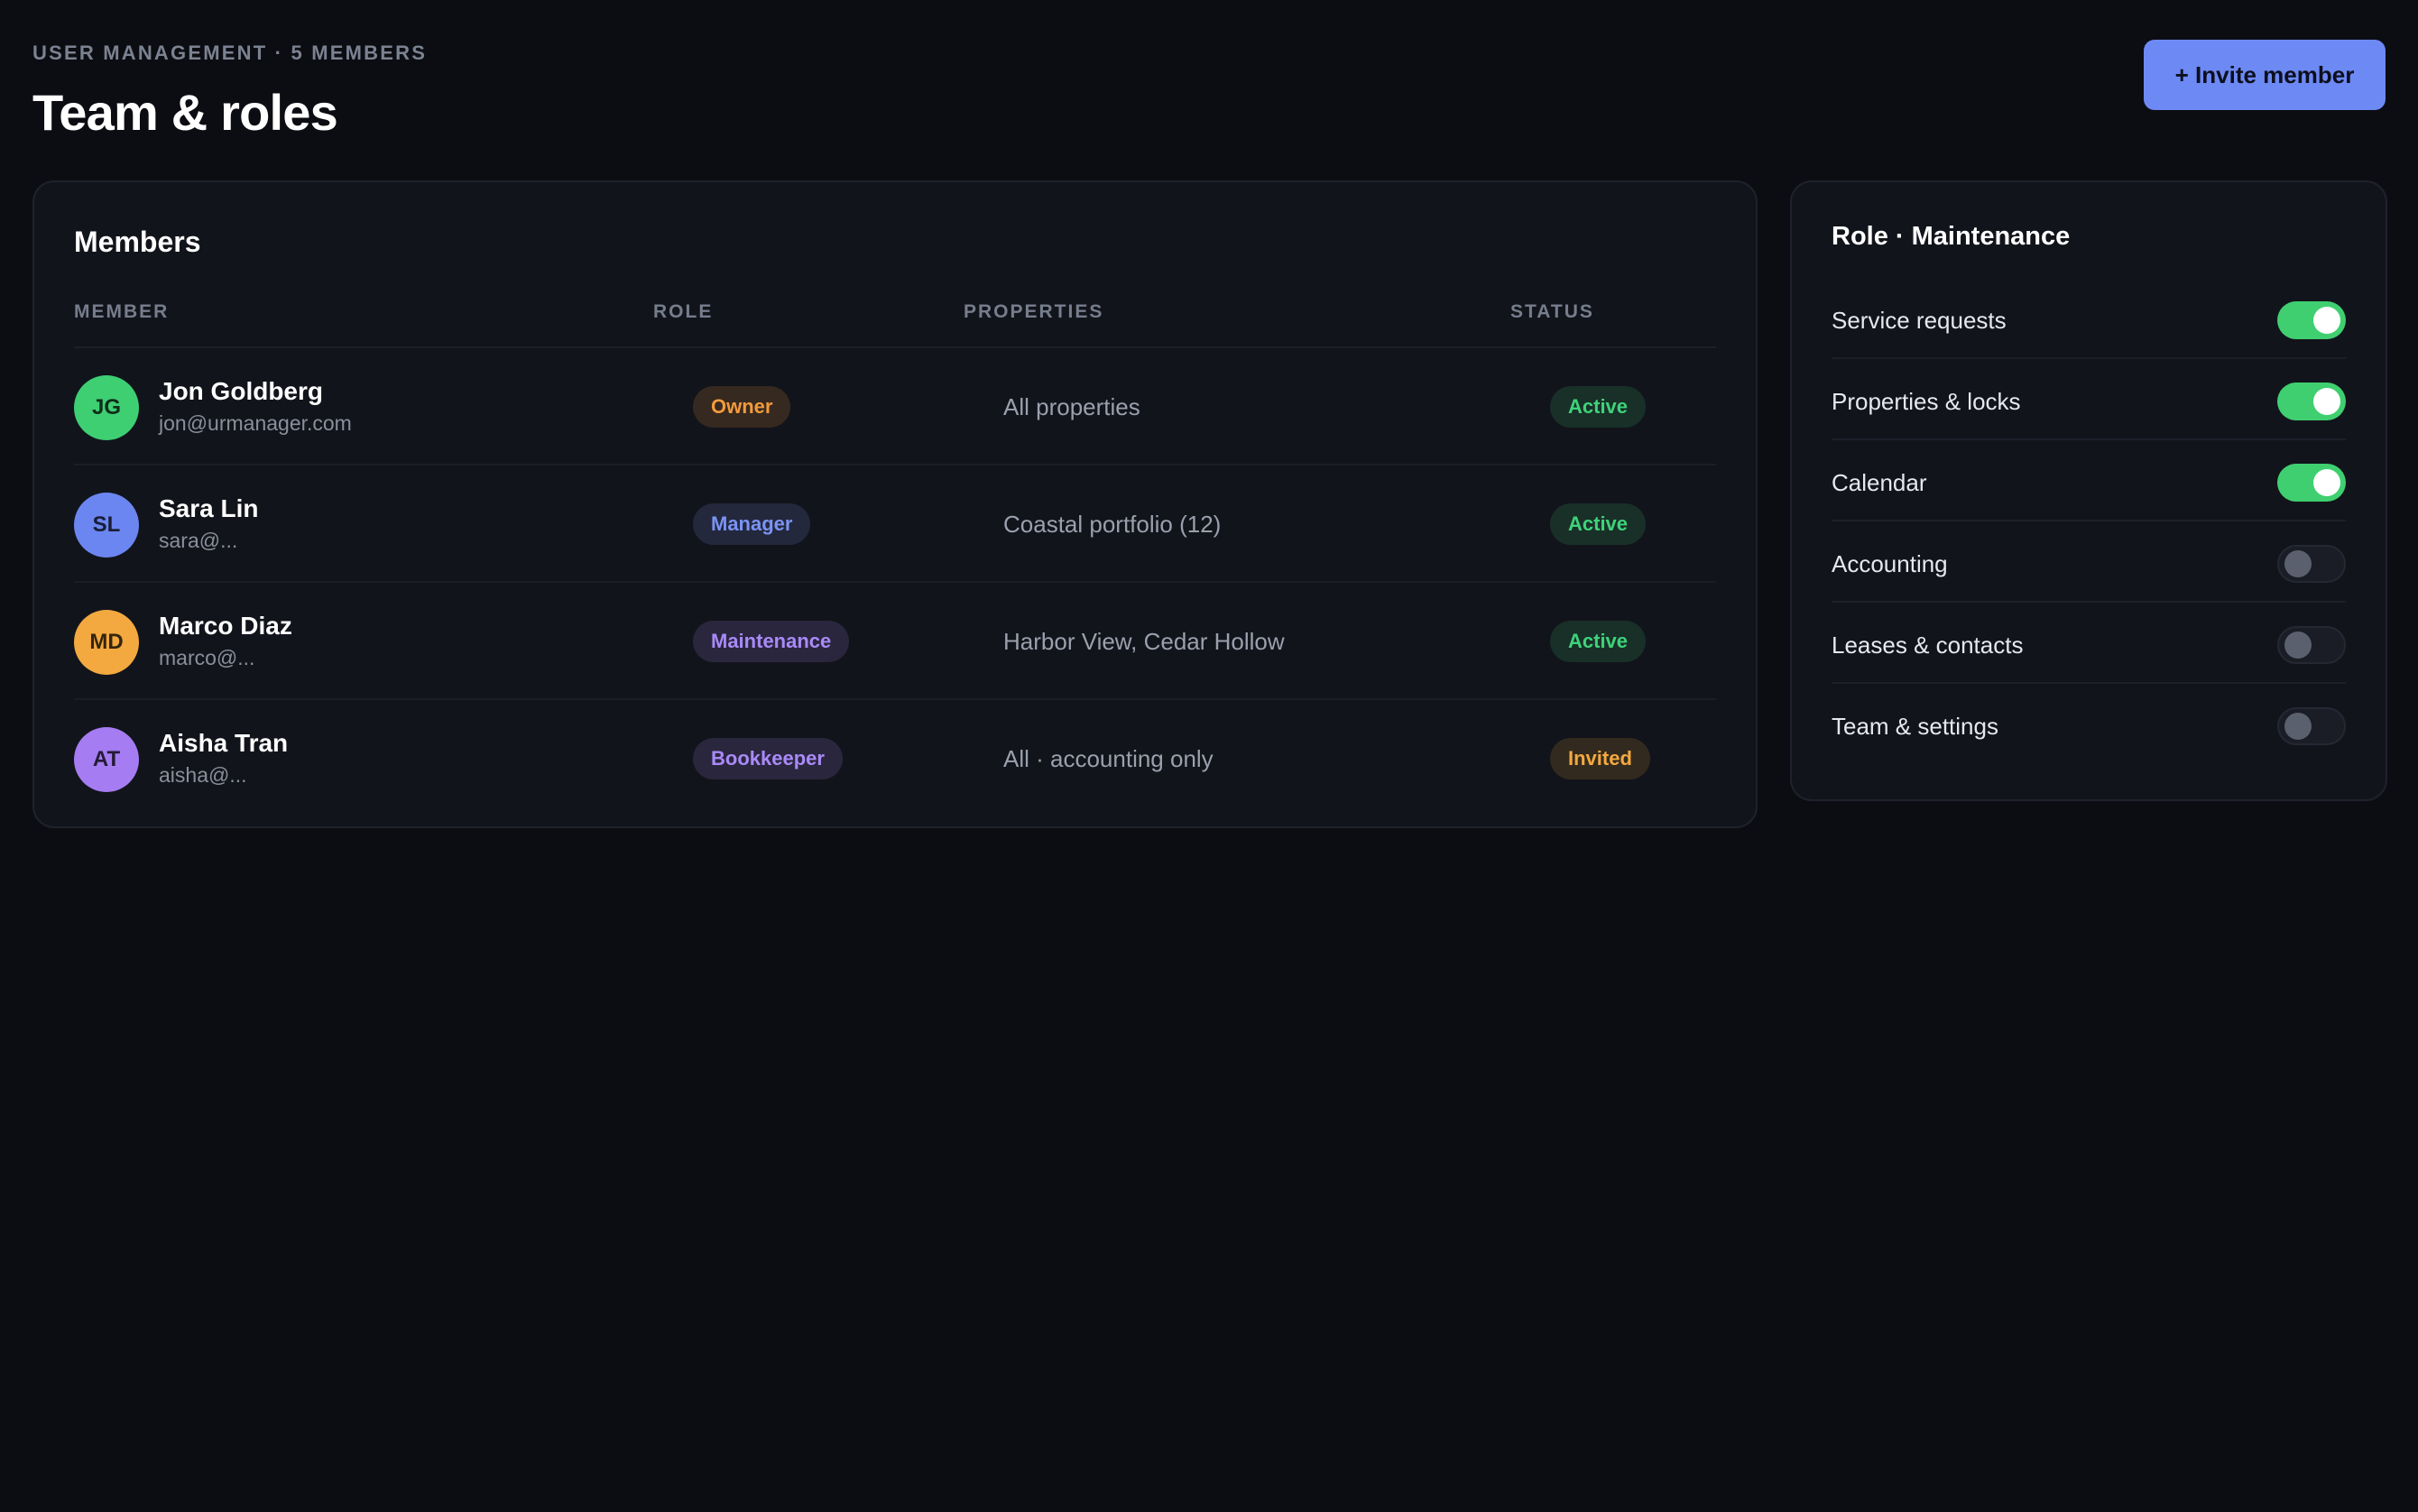 This screenshot has height=1512, width=2418. Describe the element at coordinates (2089, 318) in the screenshot. I see `permission-row-service-requests: Service requests` at that location.